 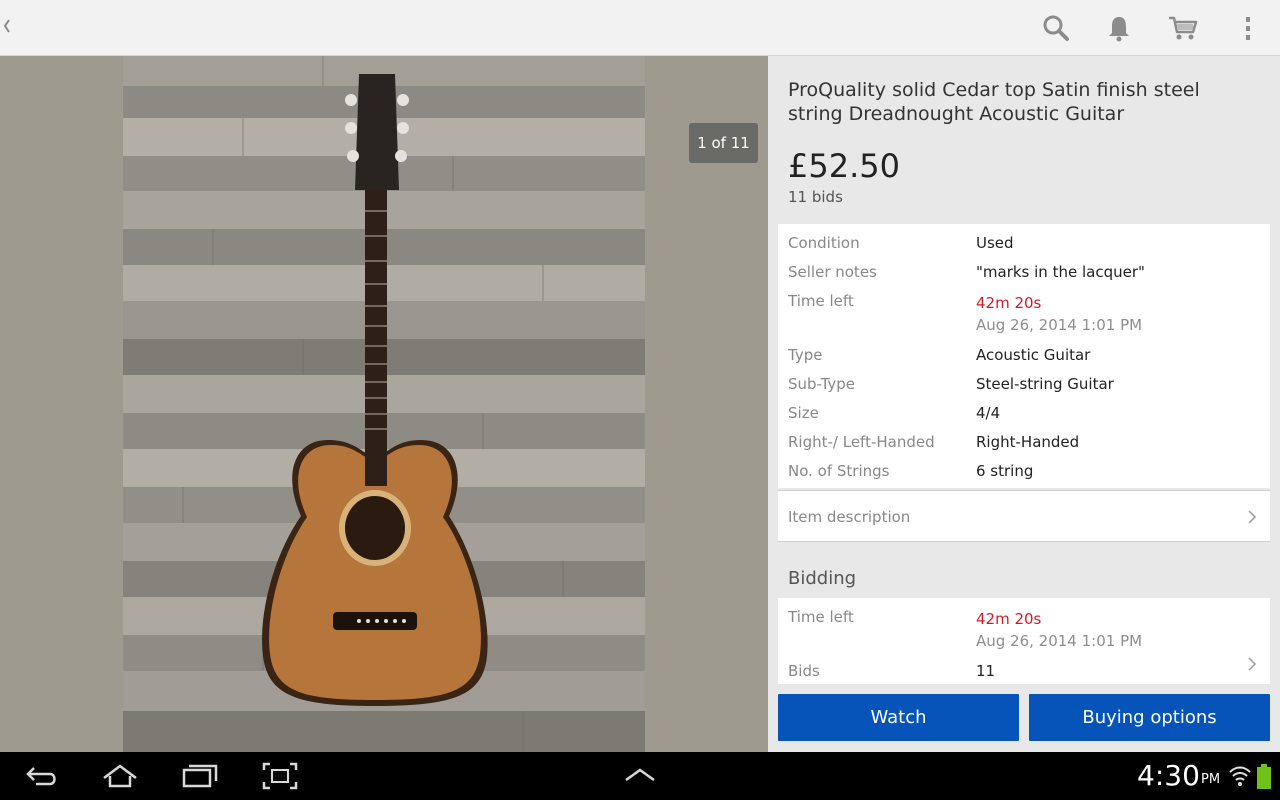 What do you see at coordinates (1005, 471) in the screenshot?
I see `spec-value: 6 string` at bounding box center [1005, 471].